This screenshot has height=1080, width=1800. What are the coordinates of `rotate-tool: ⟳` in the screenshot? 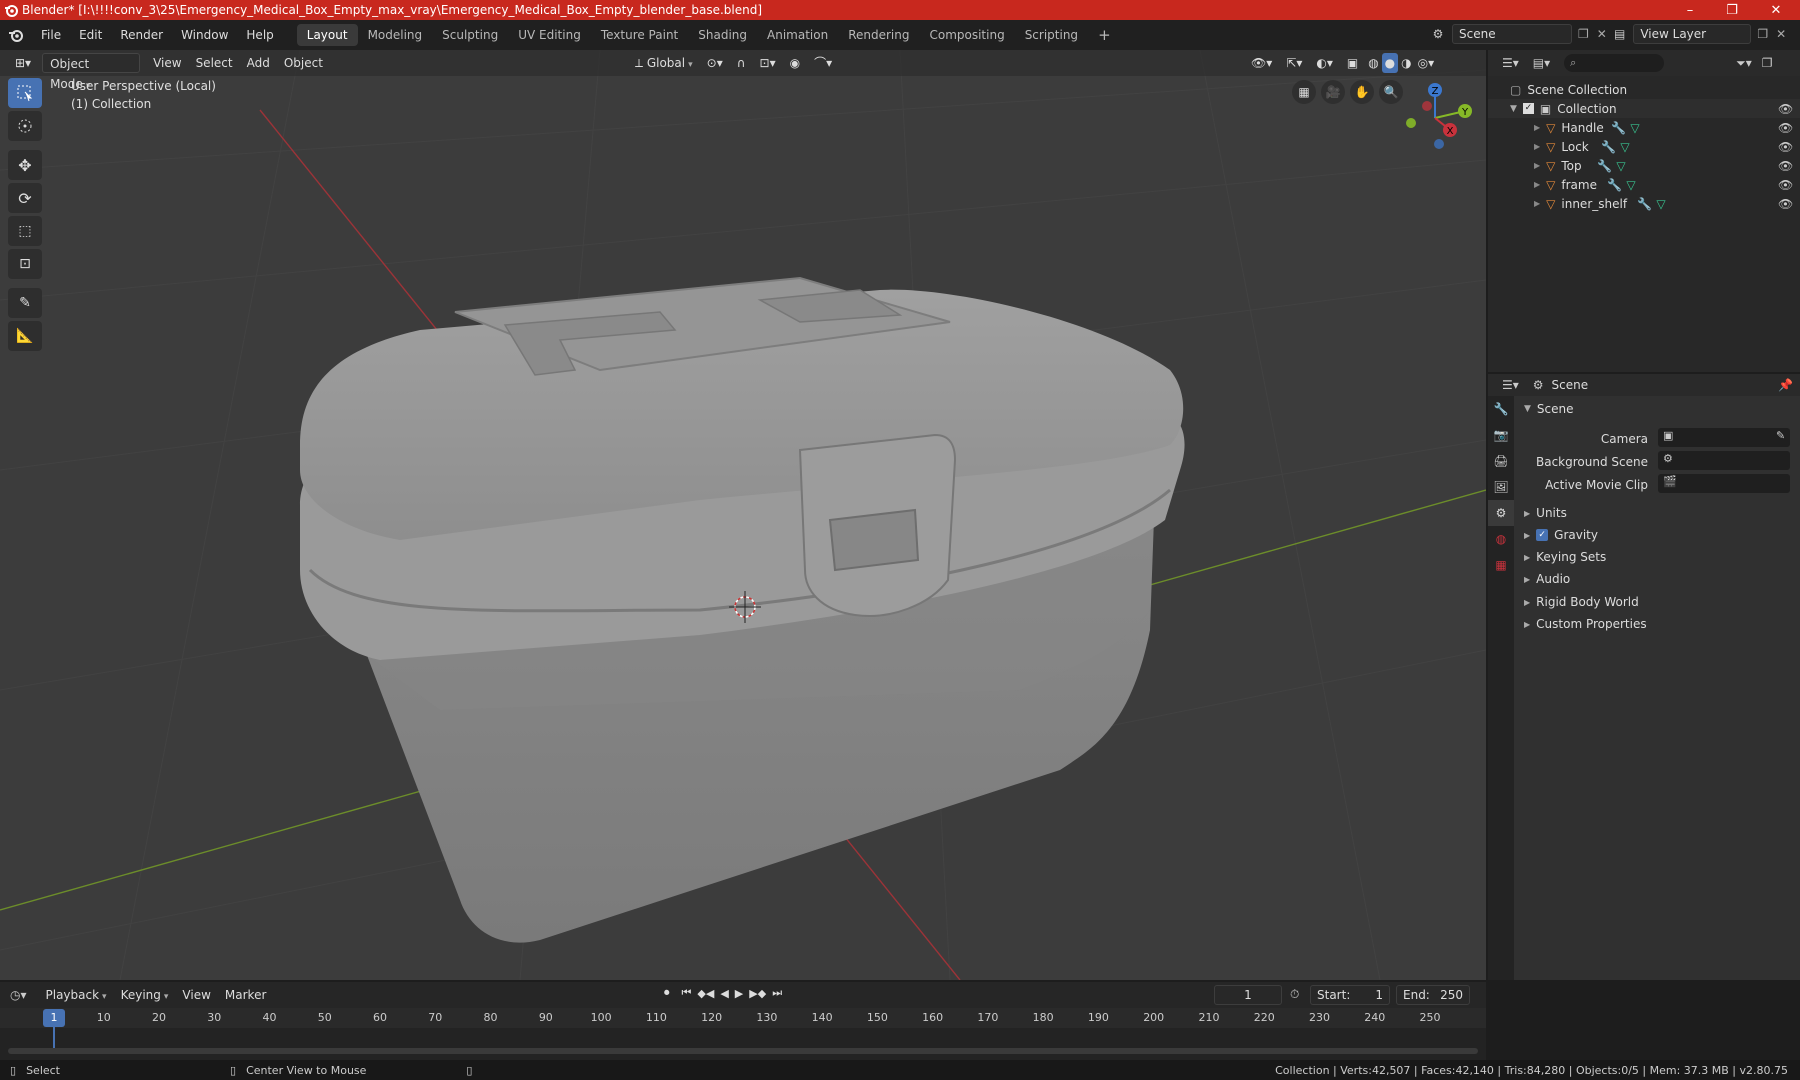 It's located at (25, 198).